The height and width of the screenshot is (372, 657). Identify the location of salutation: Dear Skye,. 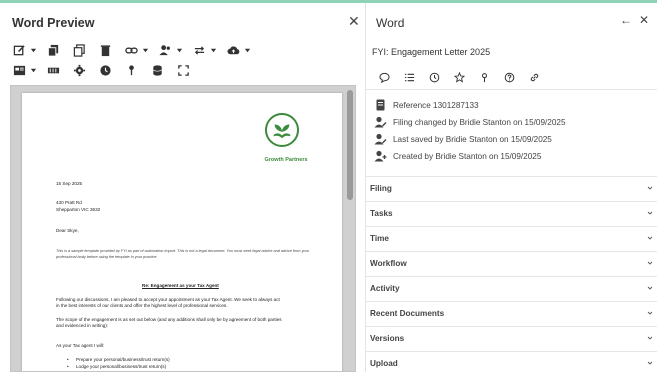
(67, 230).